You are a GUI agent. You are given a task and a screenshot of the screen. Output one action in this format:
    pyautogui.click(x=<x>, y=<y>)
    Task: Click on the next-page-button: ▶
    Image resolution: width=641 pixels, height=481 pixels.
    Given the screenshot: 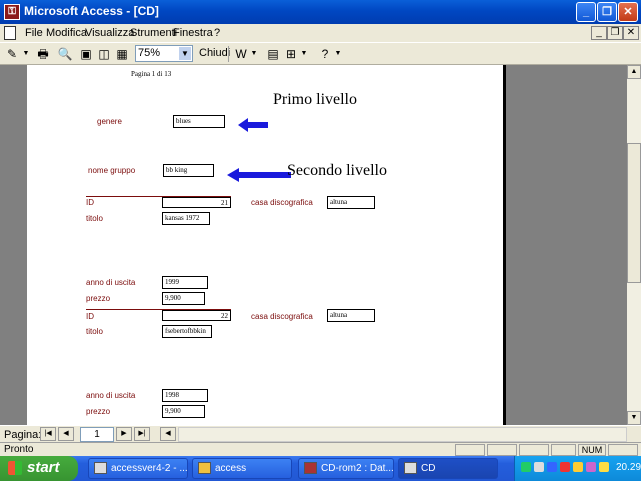 What is the action you would take?
    pyautogui.click(x=124, y=434)
    